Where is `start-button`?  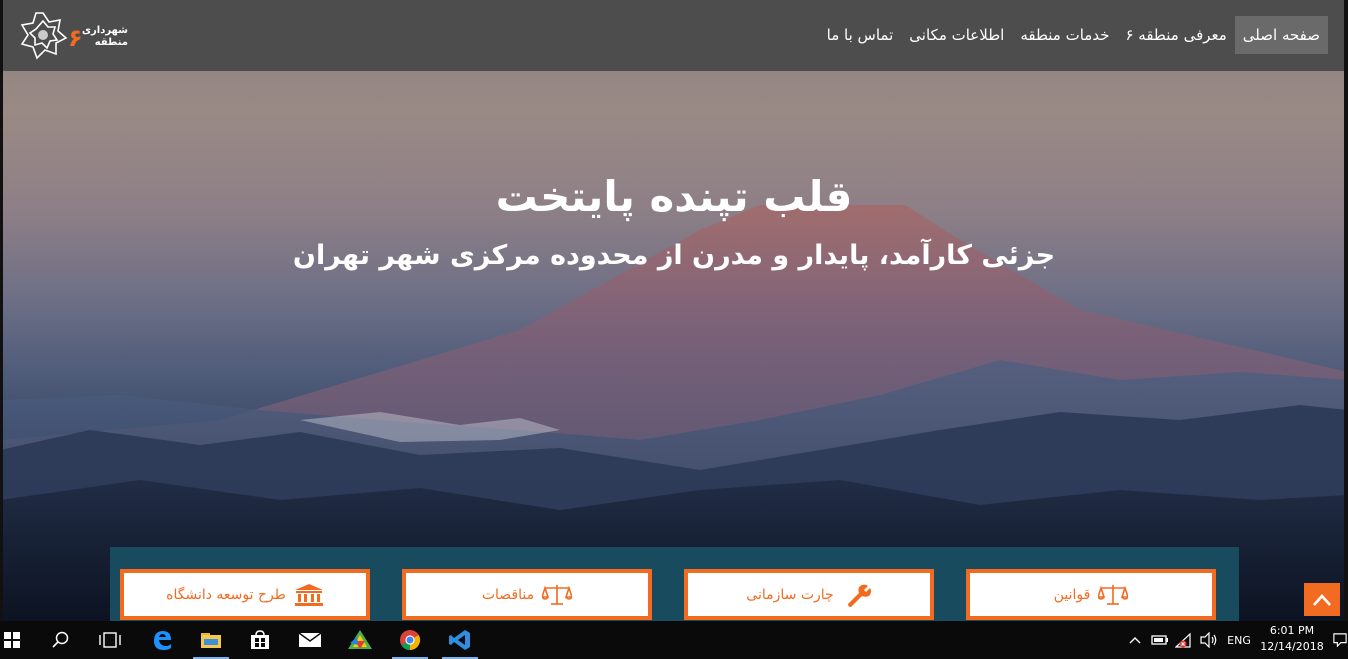
start-button is located at coordinates (18, 640).